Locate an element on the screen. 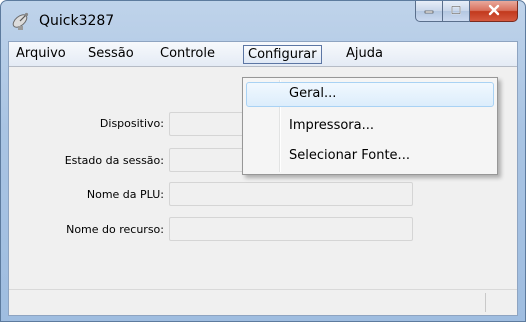 This screenshot has width=526, height=322. menu-bar: Arquivo Sessão Controle Configurar Ajuda is located at coordinates (263, 54).